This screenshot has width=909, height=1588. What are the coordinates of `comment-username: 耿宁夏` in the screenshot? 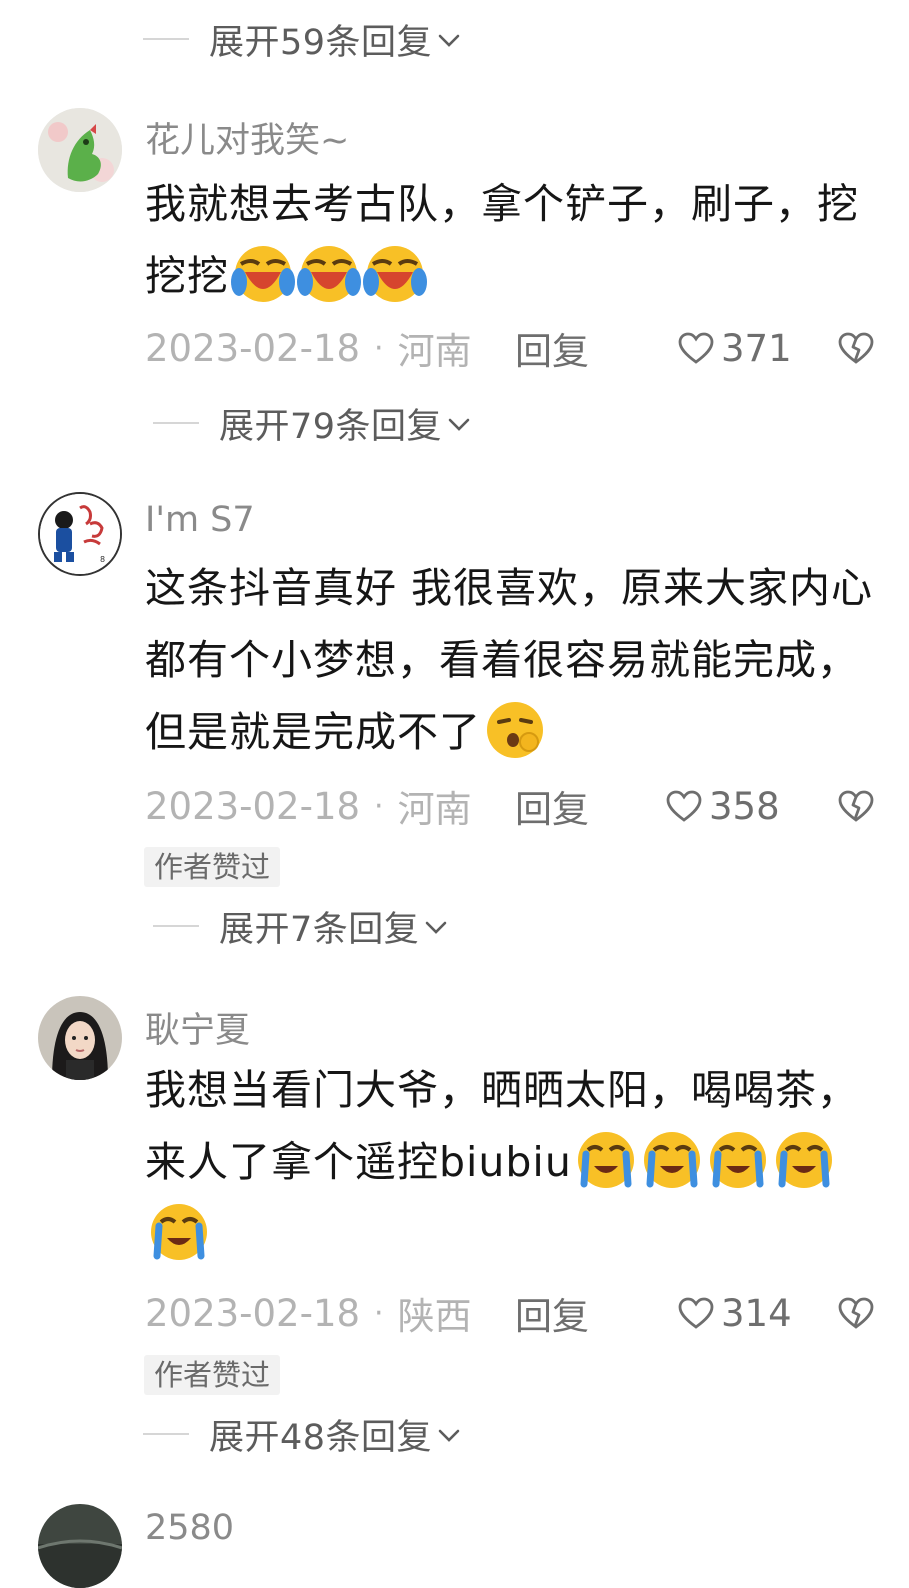 It's located at (197, 1027).